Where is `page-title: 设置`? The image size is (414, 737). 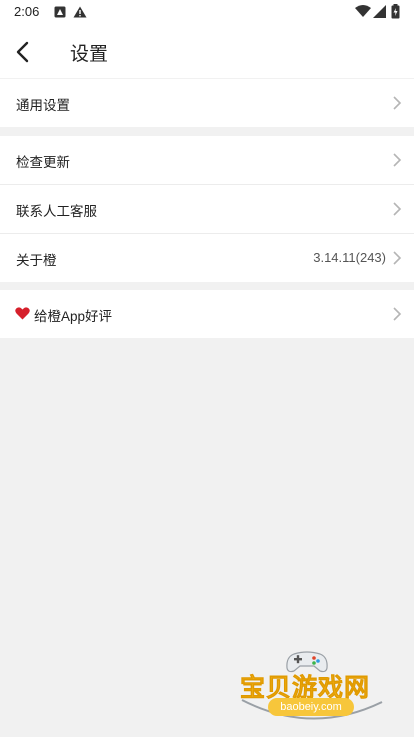
page-title: 设置 is located at coordinates (89, 54).